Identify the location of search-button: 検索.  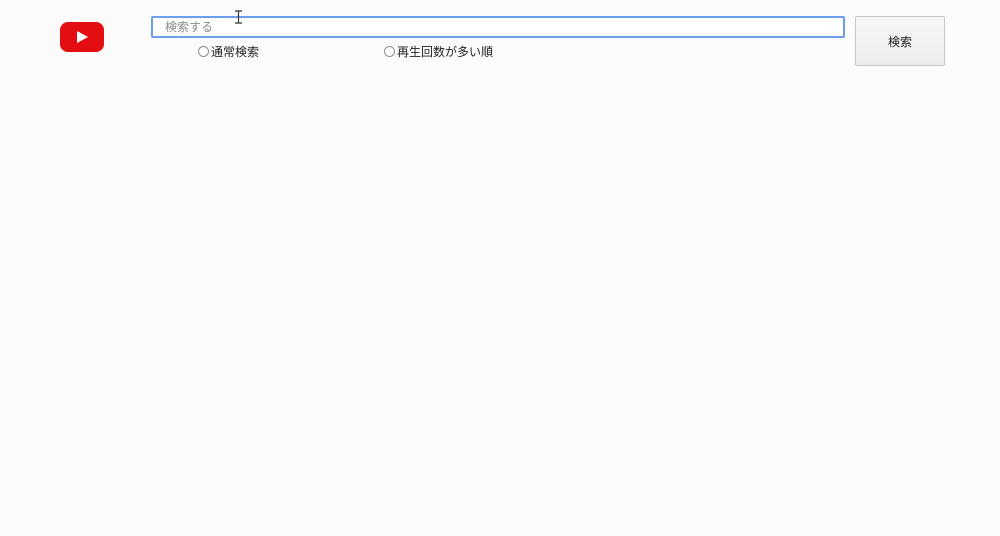
(900, 41).